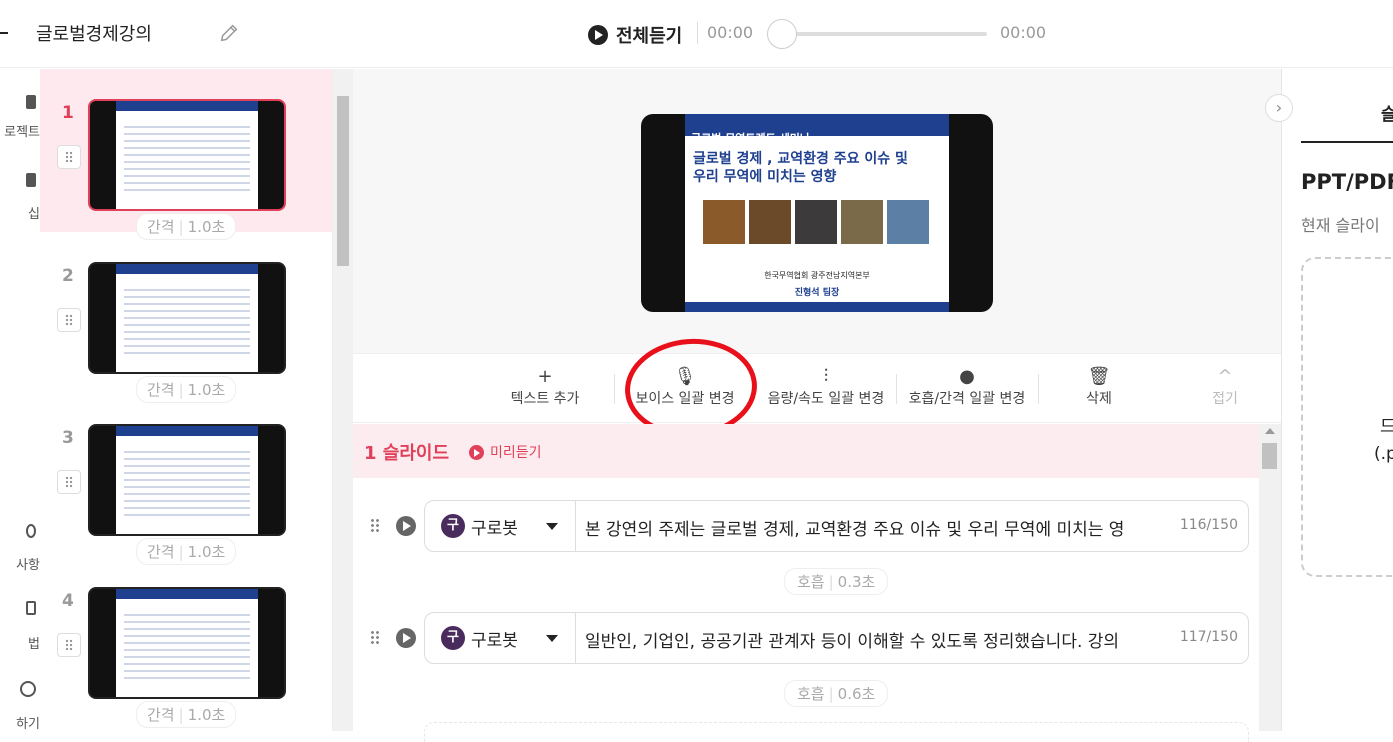  Describe the element at coordinates (20, 563) in the screenshot. I see `nav-item-notice: 사항` at that location.